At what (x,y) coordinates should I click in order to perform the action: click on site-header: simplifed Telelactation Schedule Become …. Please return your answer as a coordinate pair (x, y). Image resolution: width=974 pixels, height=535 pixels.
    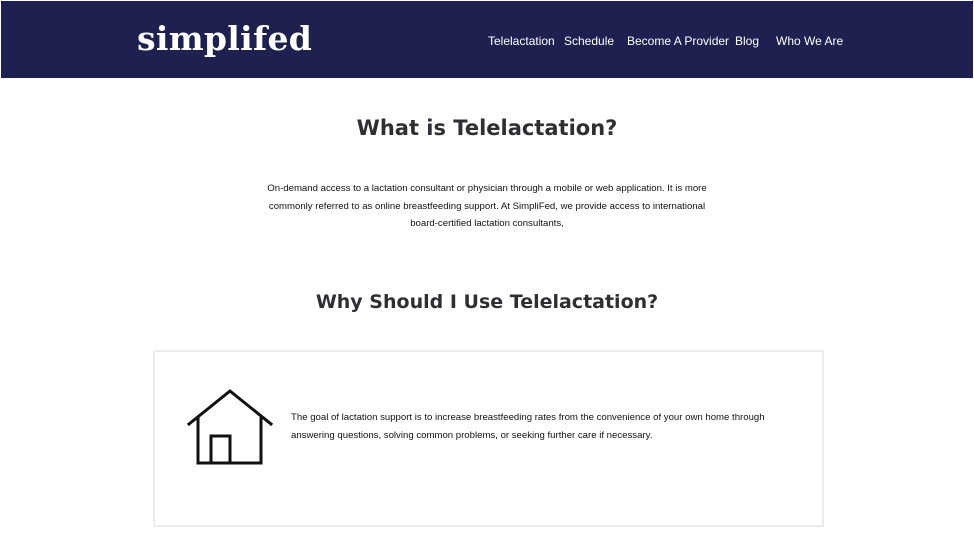
    Looking at the image, I should click on (487, 39).